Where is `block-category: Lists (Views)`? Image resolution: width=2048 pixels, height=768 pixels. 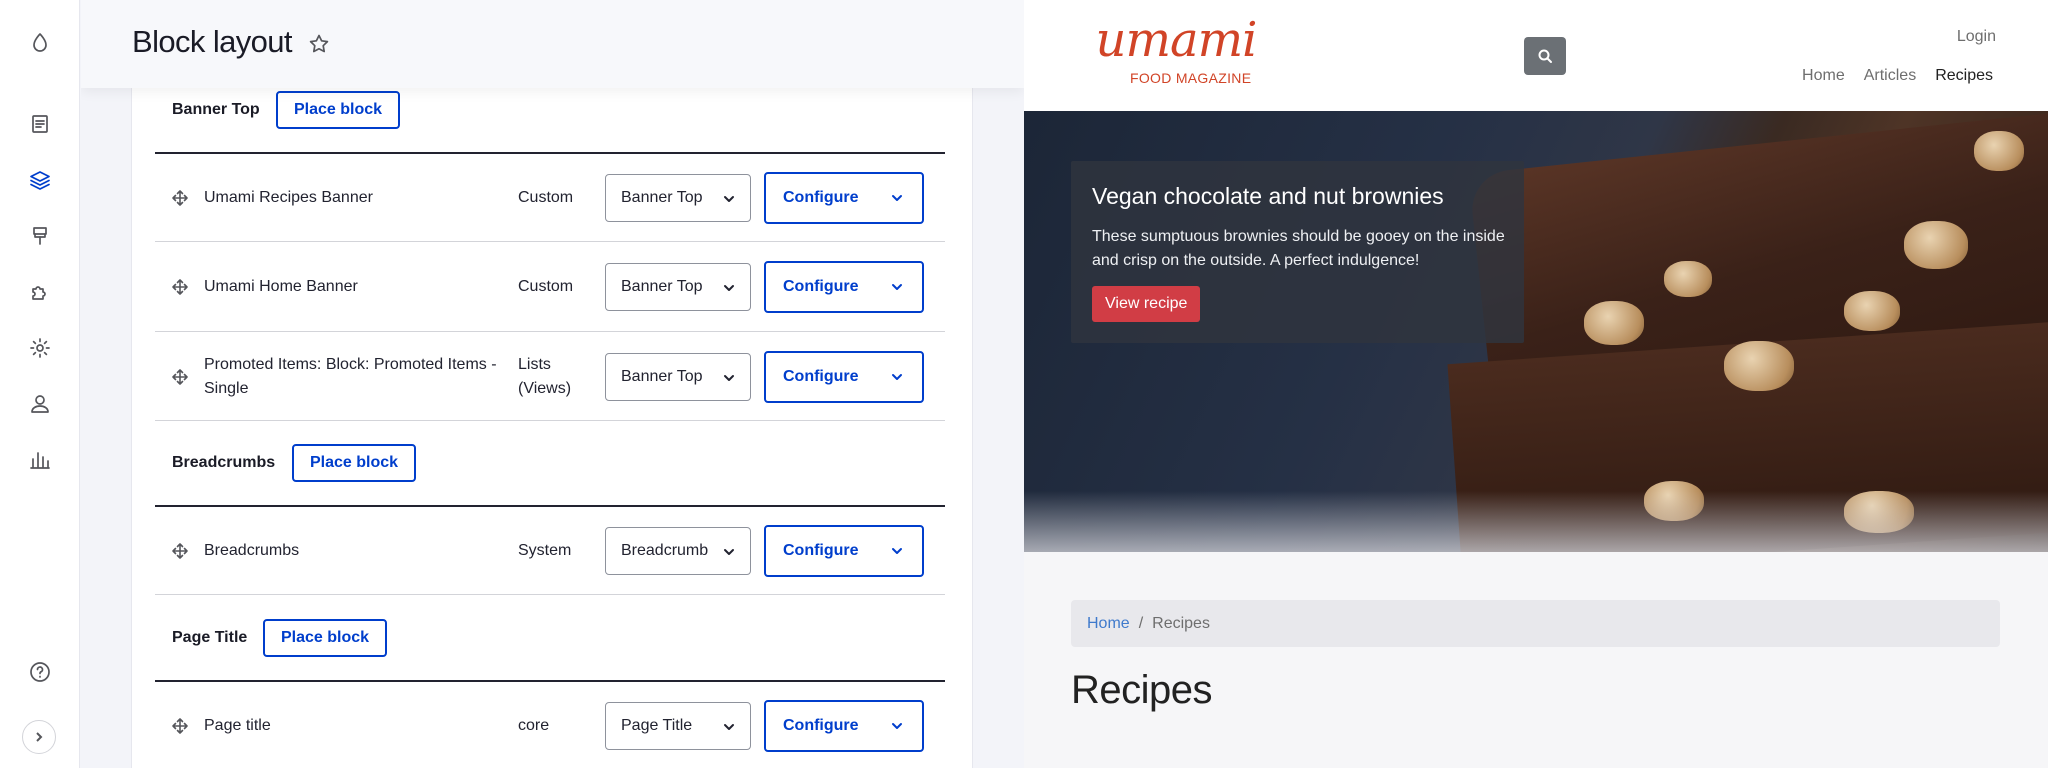
block-category: Lists (Views) is located at coordinates (545, 376).